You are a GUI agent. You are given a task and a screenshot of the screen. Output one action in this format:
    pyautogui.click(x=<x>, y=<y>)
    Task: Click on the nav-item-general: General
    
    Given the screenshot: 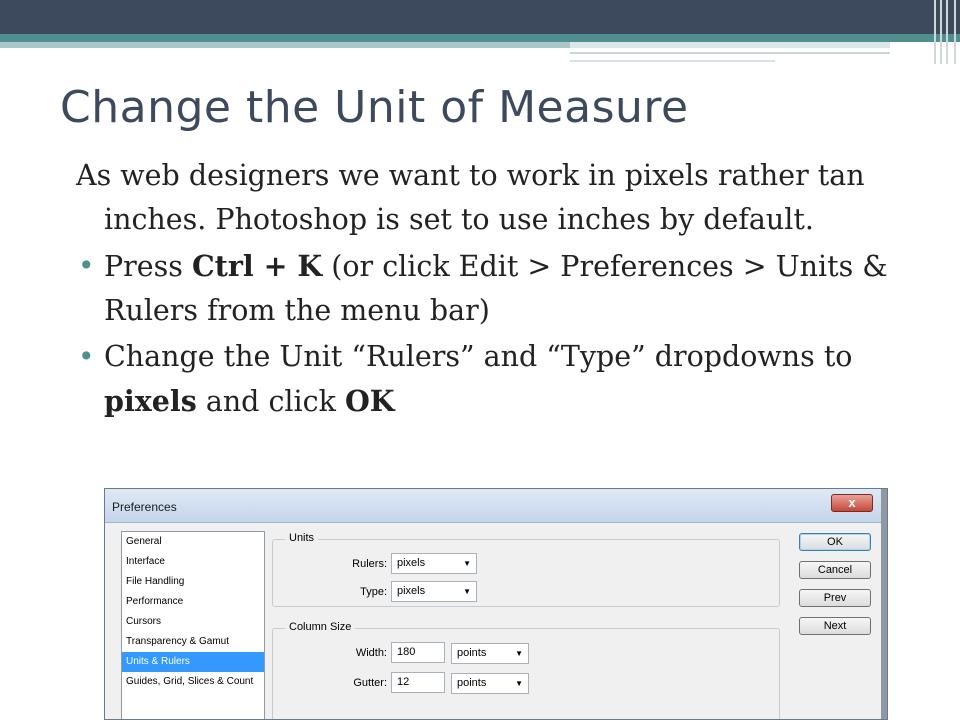 What is the action you would take?
    pyautogui.click(x=193, y=542)
    